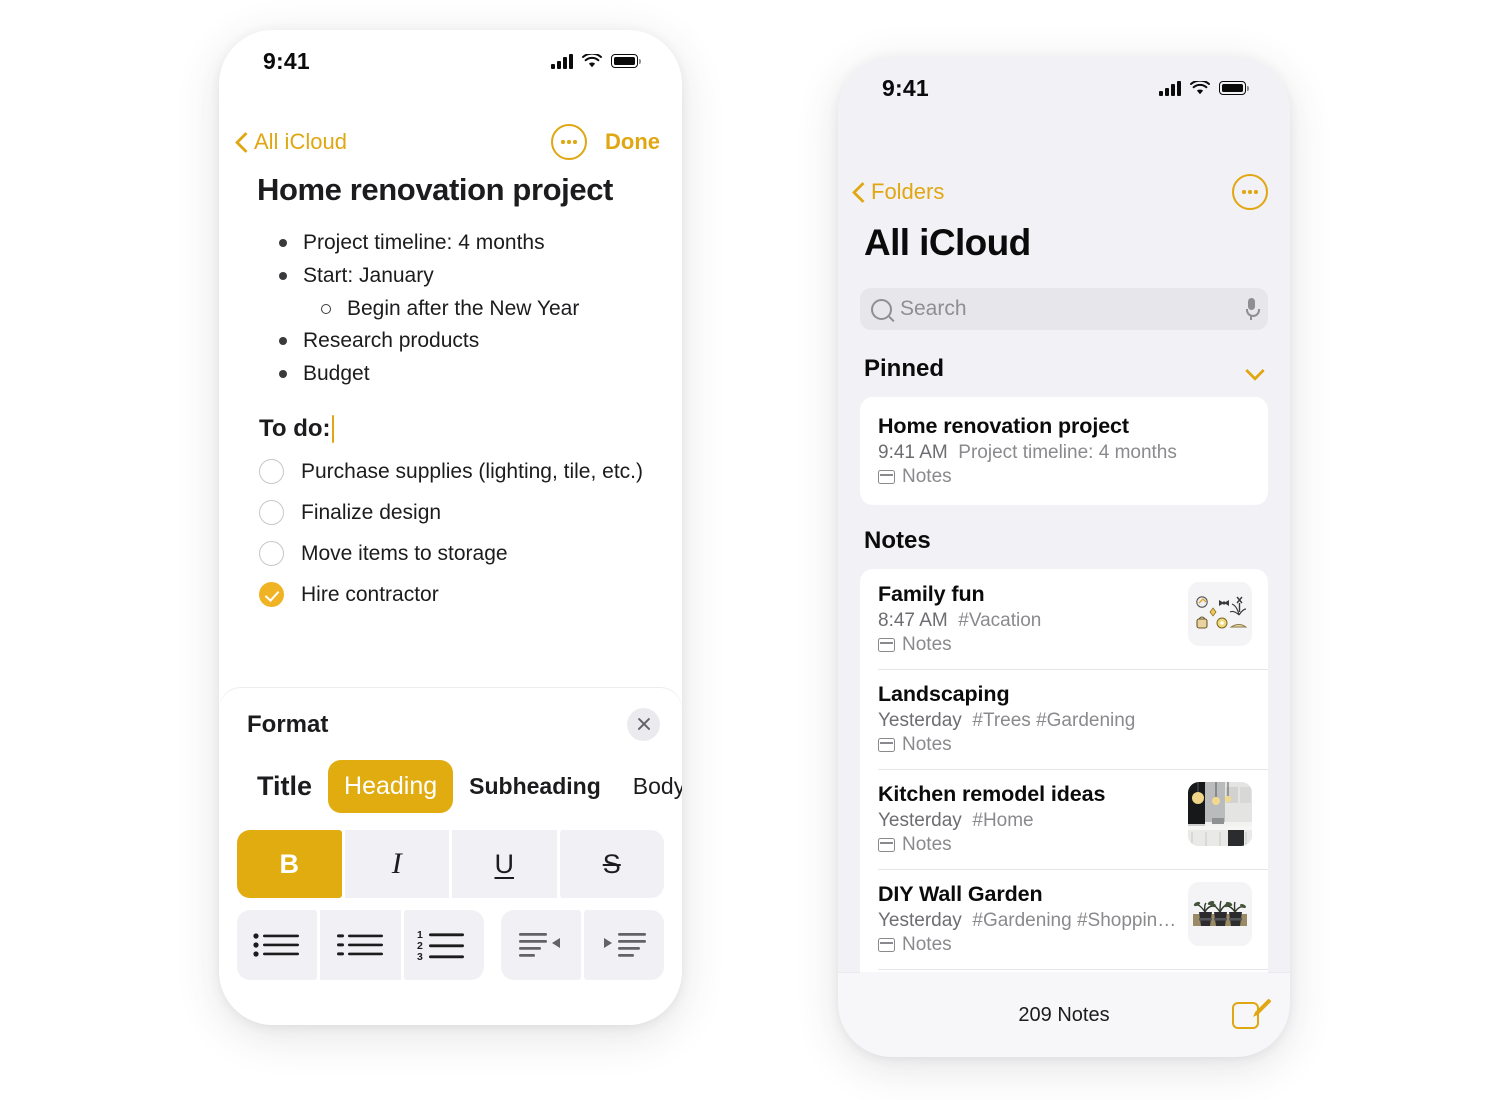 The height and width of the screenshot is (1100, 1500). What do you see at coordinates (1220, 914) in the screenshot?
I see `wall-garden-photo-thumbnail` at bounding box center [1220, 914].